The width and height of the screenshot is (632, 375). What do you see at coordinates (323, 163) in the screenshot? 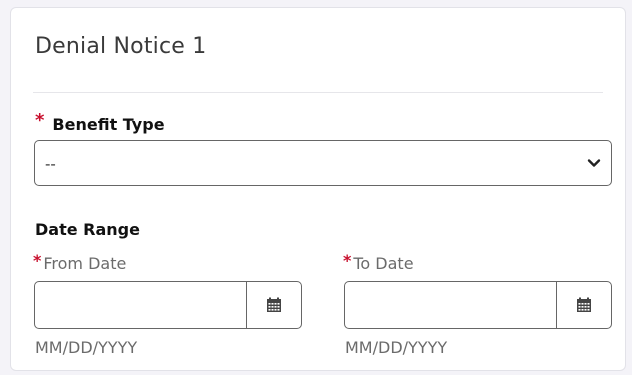
I see `benefit-type-select: --` at bounding box center [323, 163].